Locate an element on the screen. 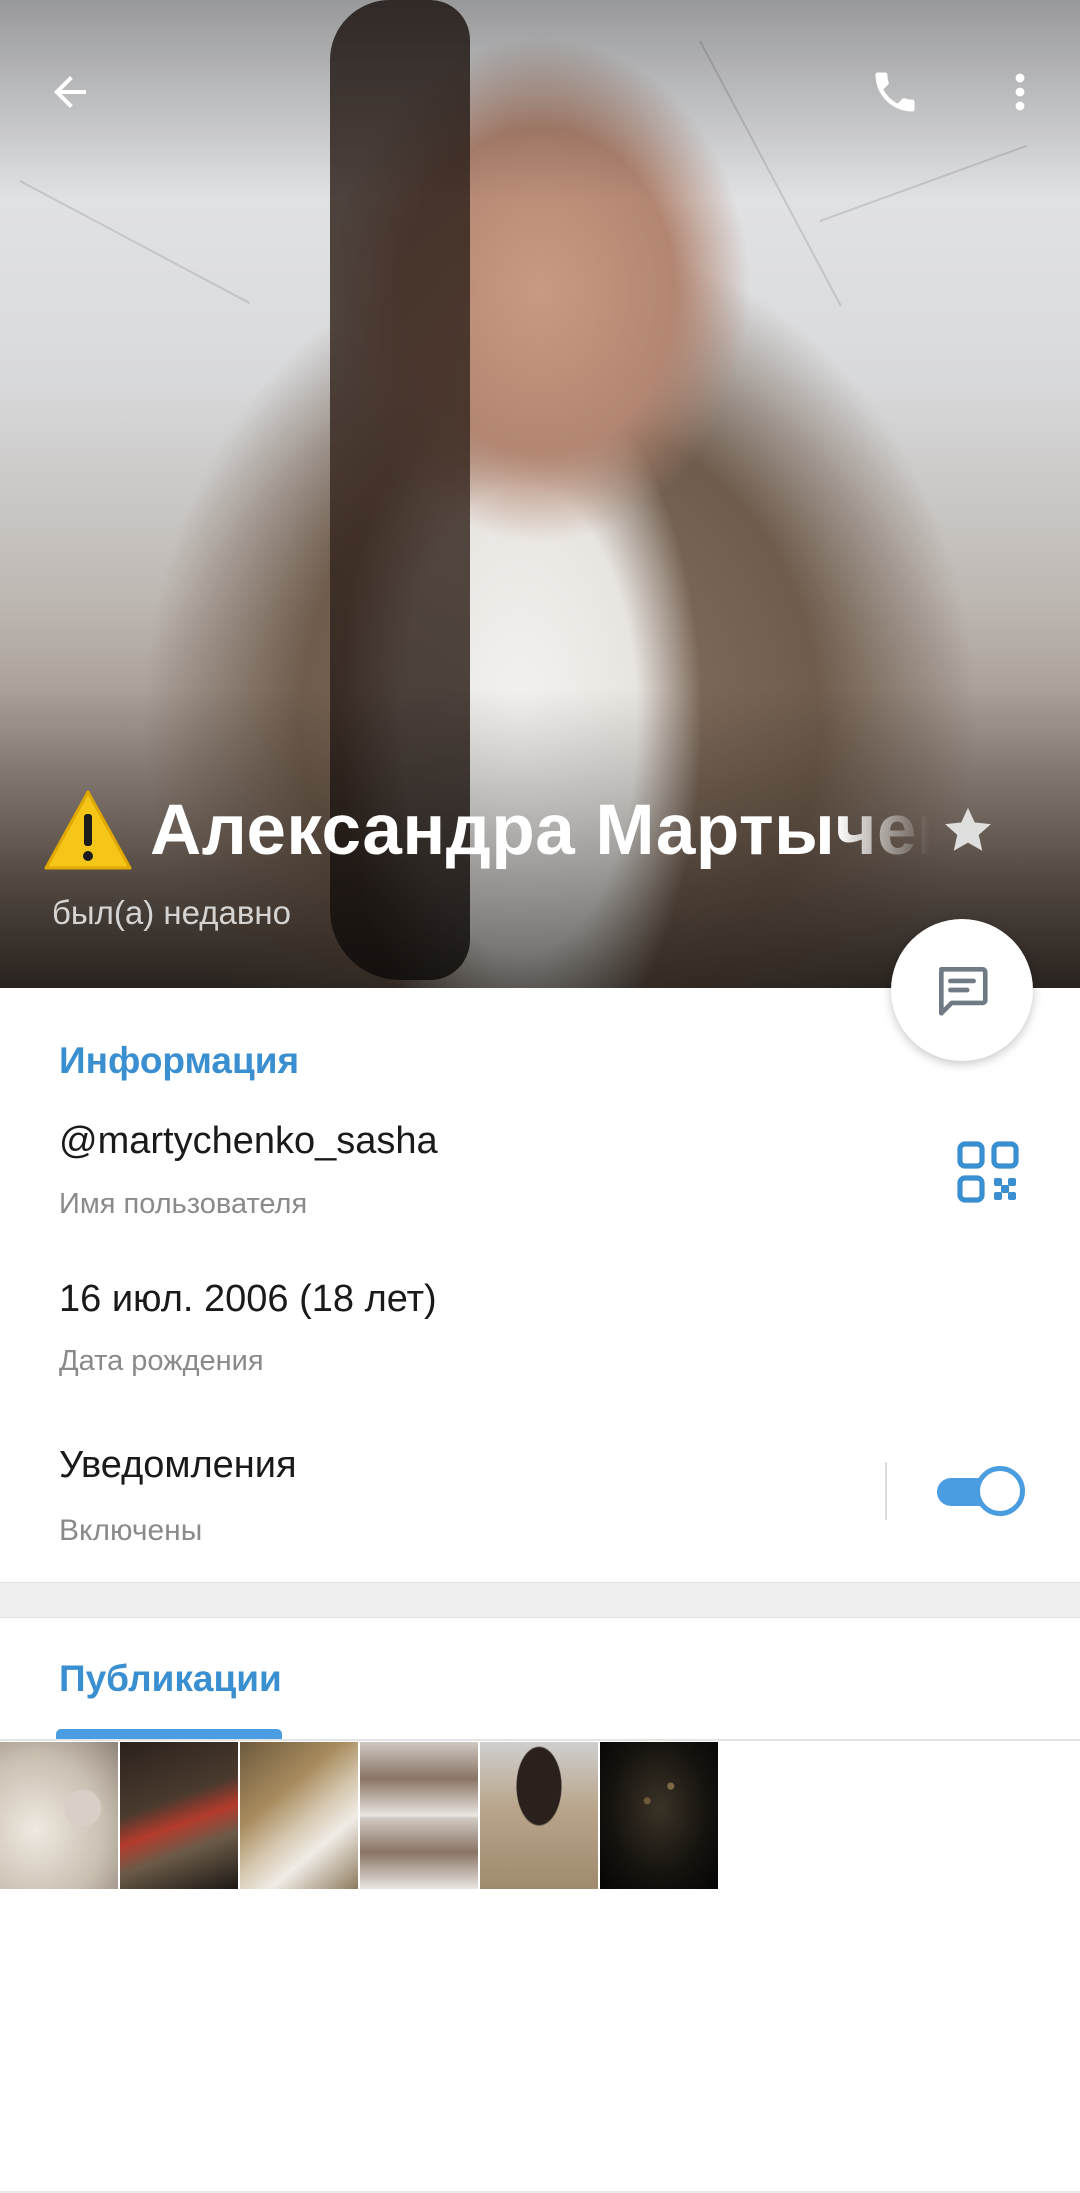  tabs-divider is located at coordinates (540, 1740).